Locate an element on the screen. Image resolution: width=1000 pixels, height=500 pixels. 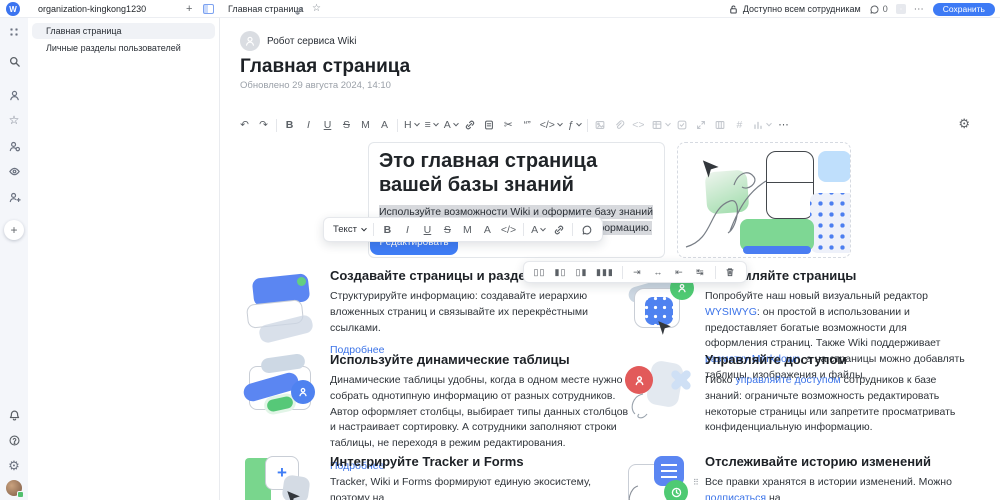
shared-icon is located at coordinates (14, 146).